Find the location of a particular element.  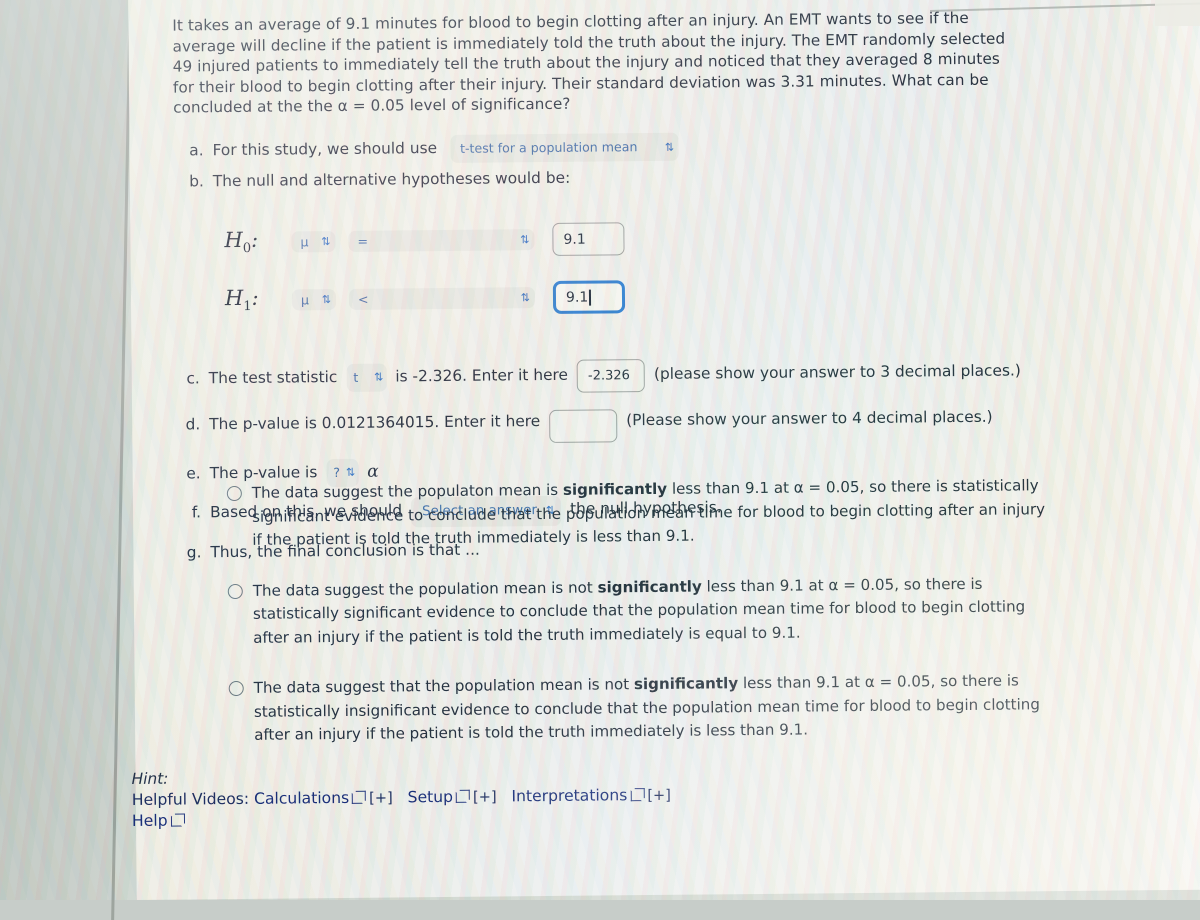

h1-operator-select: < ⇅ is located at coordinates (442, 298).